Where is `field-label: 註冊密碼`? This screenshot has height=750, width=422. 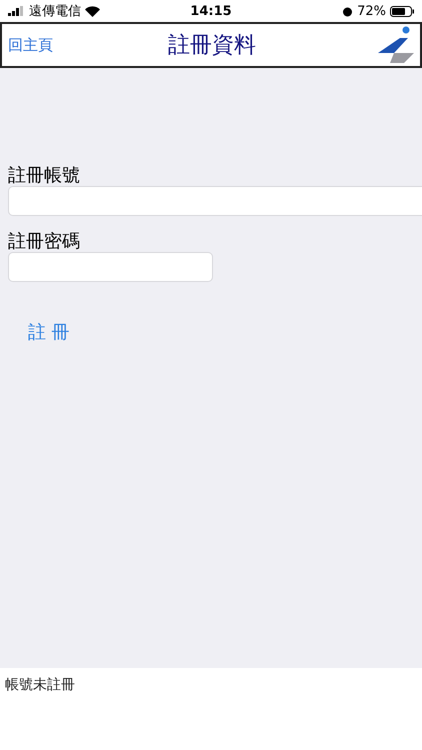
field-label: 註冊密碼 is located at coordinates (44, 242).